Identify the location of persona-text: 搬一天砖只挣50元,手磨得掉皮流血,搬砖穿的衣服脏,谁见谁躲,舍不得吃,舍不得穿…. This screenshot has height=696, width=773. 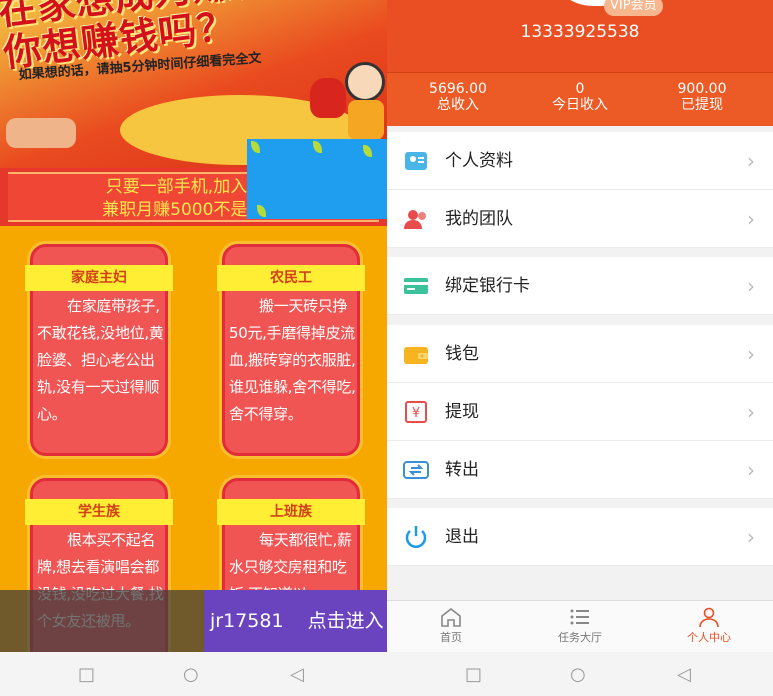
(292, 360).